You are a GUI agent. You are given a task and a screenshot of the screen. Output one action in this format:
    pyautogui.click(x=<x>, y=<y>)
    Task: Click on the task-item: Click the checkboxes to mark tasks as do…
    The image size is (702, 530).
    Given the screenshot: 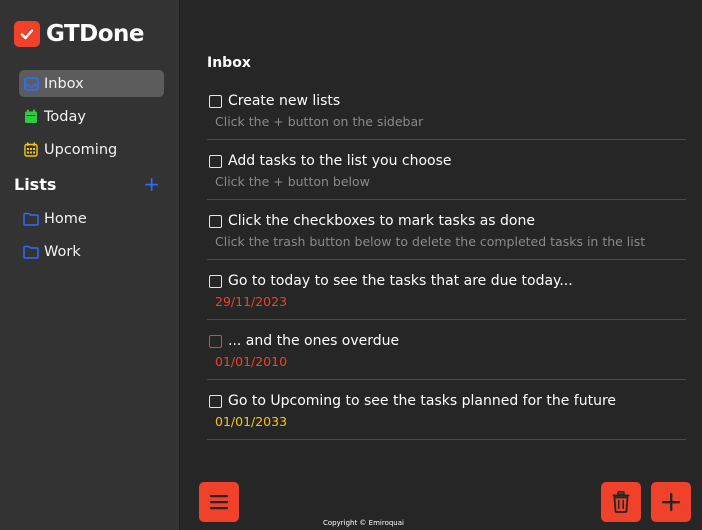 What is the action you would take?
    pyautogui.click(x=446, y=231)
    